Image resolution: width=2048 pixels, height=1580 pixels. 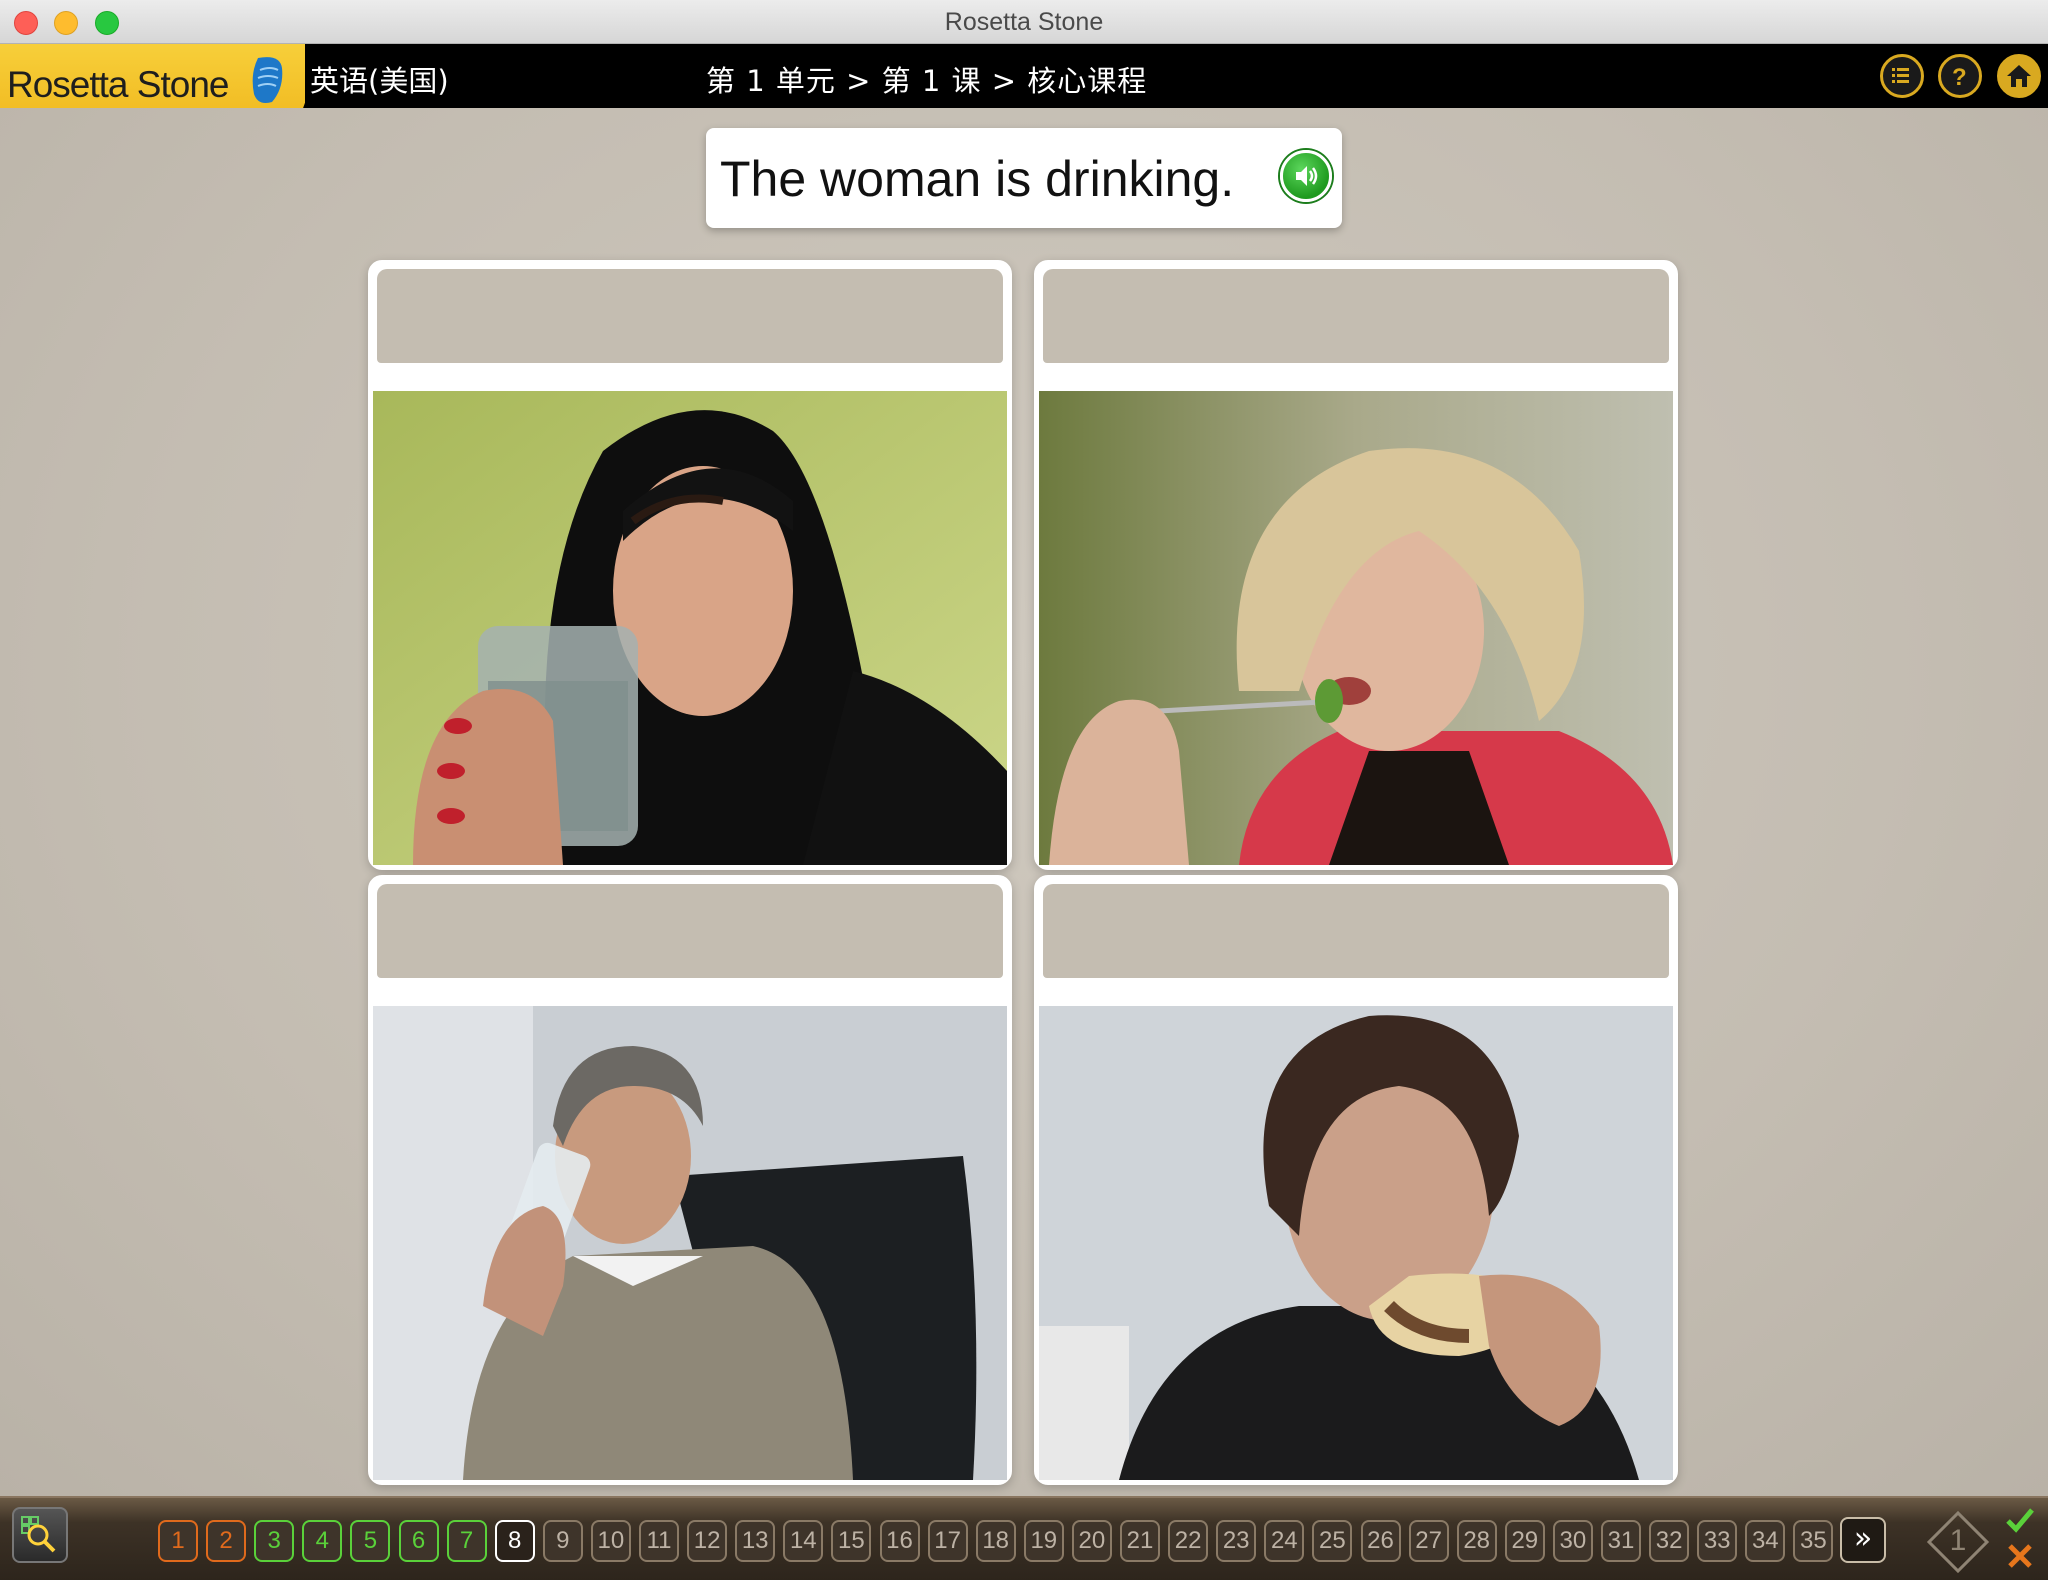 I want to click on page-button-25: 25, so click(x=1332, y=1541).